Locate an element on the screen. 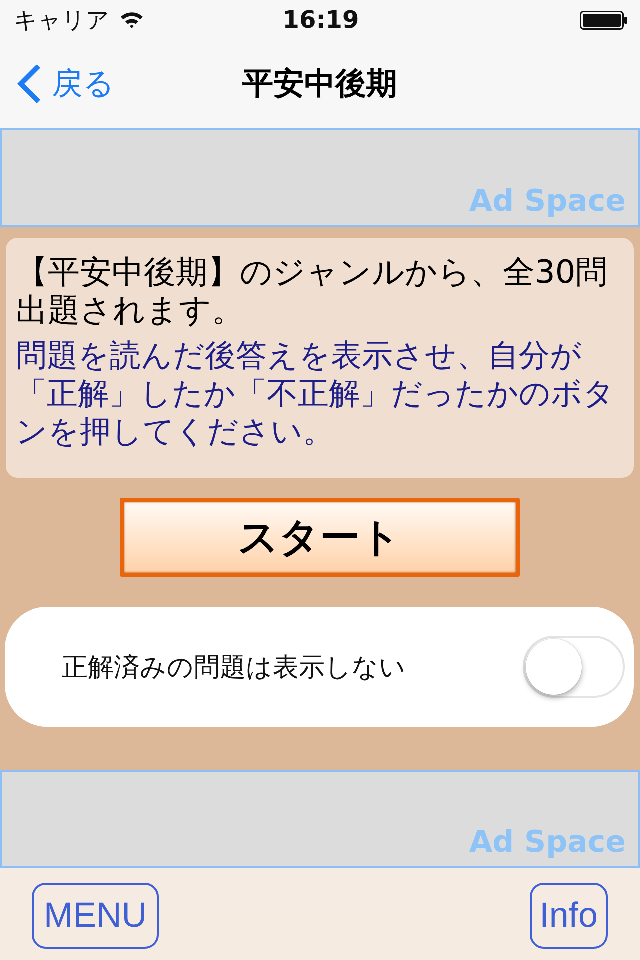 The image size is (640, 960). carrier-name: キャリア is located at coordinates (62, 21).